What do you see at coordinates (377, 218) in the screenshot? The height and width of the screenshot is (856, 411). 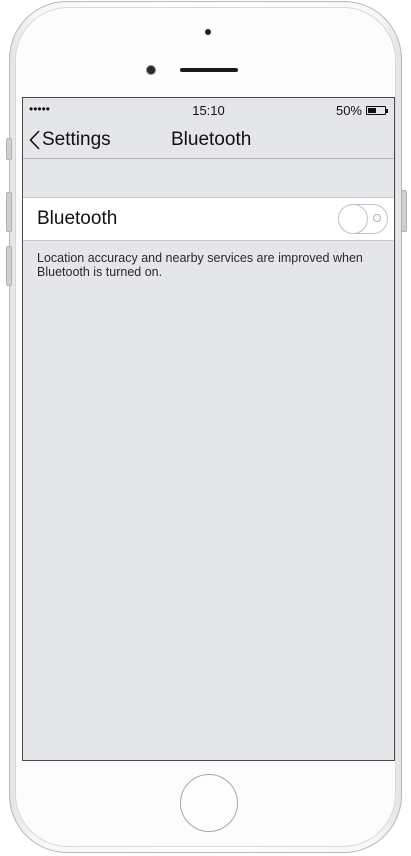 I see `toggle-off-indicator-icon` at bounding box center [377, 218].